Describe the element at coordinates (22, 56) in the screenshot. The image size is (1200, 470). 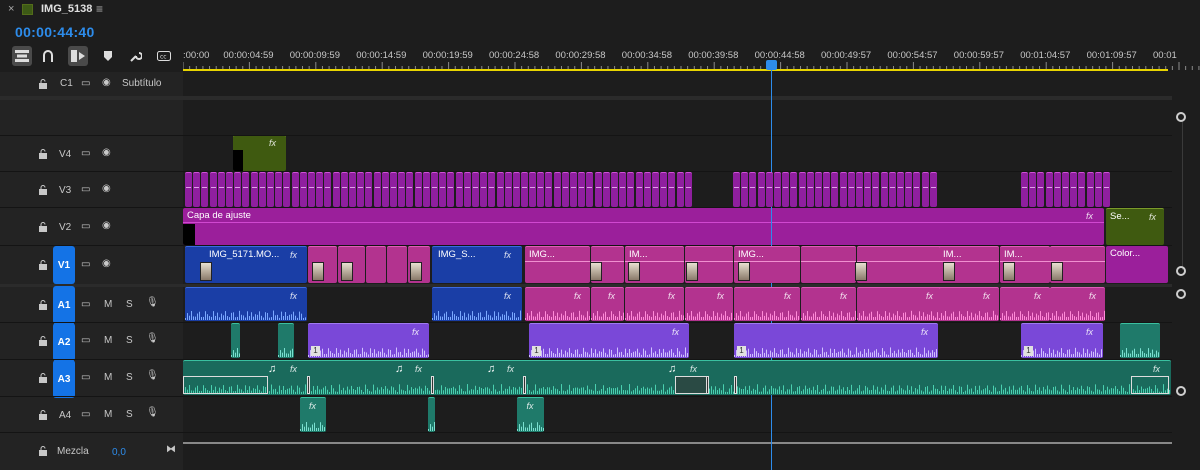
I see `nest-icon` at that location.